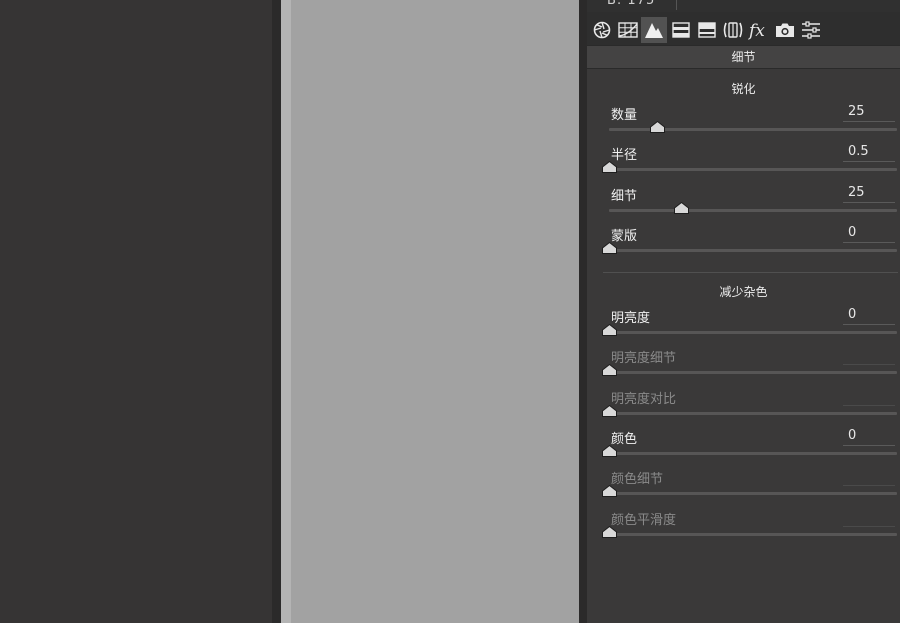  What do you see at coordinates (743, 57) in the screenshot?
I see `panel-title: 细节` at bounding box center [743, 57].